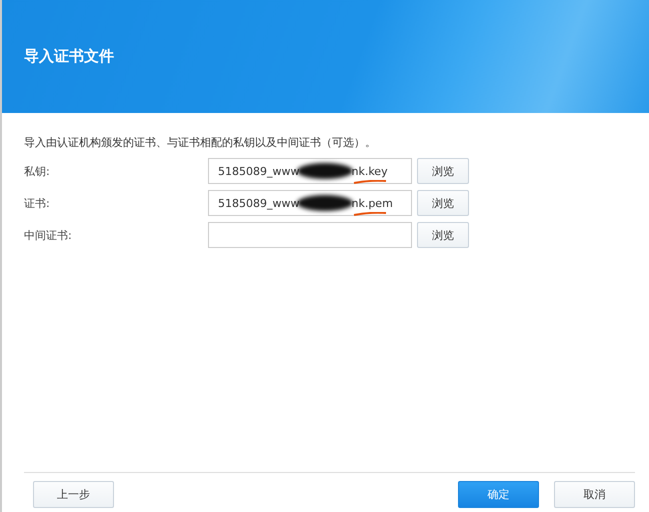 The width and height of the screenshot is (649, 512). Describe the element at coordinates (48, 235) in the screenshot. I see `field-label: 中间证书:` at that location.